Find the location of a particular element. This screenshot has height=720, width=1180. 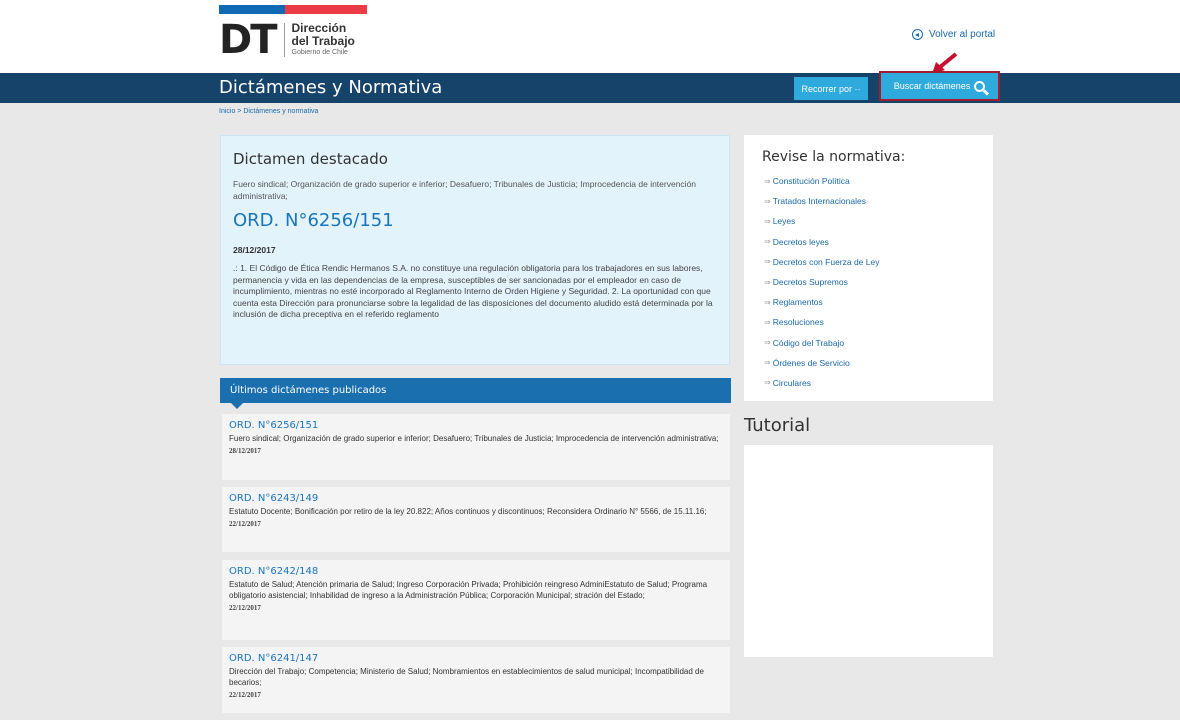

tutorial-video-area is located at coordinates (868, 551).